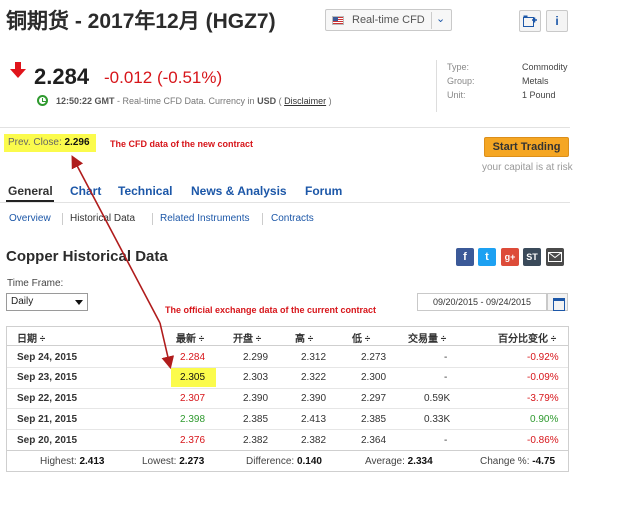  What do you see at coordinates (465, 257) in the screenshot?
I see `facebook-icon: f` at bounding box center [465, 257].